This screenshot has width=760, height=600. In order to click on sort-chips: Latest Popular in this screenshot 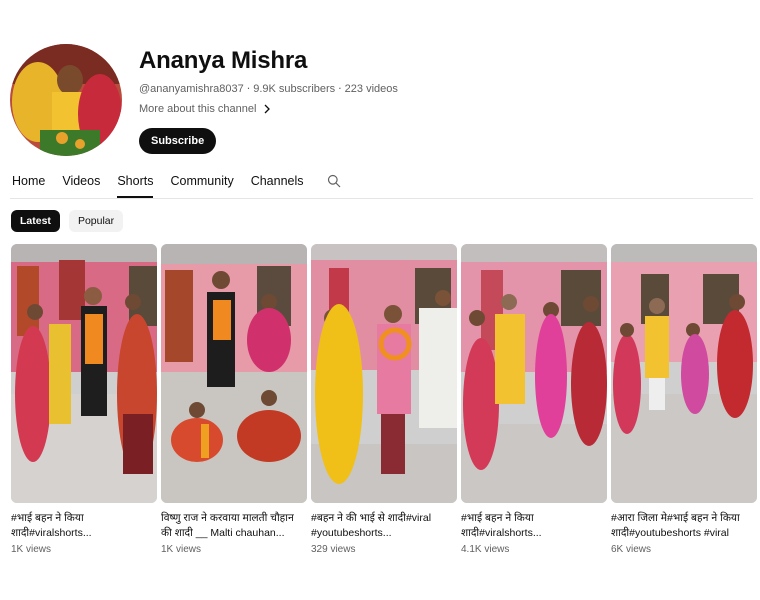, I will do `click(67, 221)`.